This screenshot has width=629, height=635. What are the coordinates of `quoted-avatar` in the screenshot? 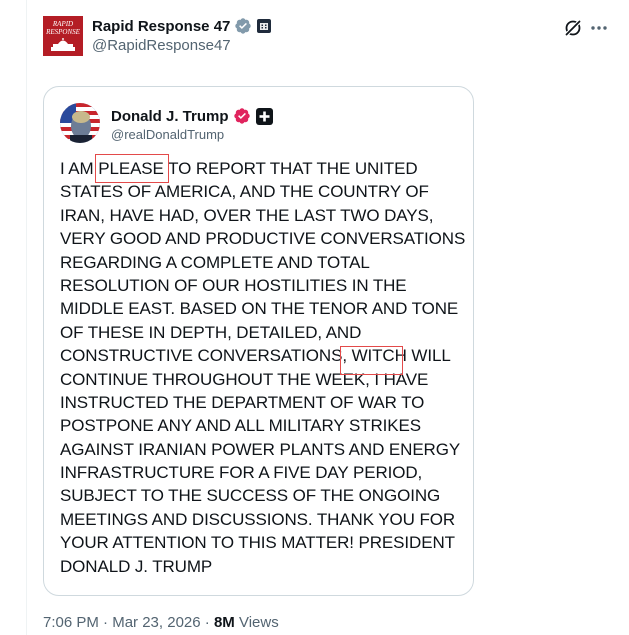 It's located at (80, 123).